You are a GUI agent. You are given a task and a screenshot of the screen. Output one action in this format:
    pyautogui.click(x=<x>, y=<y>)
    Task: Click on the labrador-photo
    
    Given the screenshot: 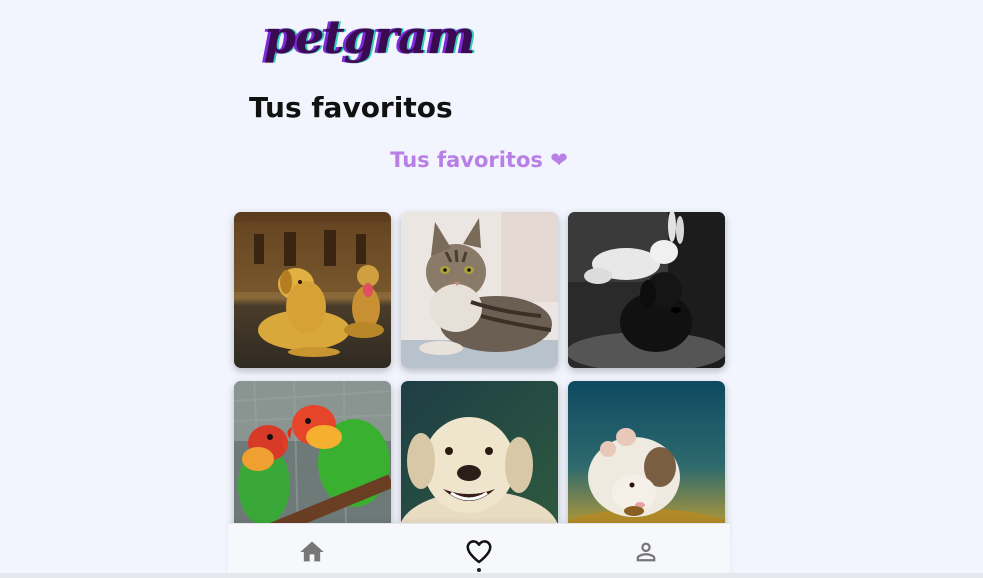 What is the action you would take?
    pyautogui.click(x=479, y=459)
    